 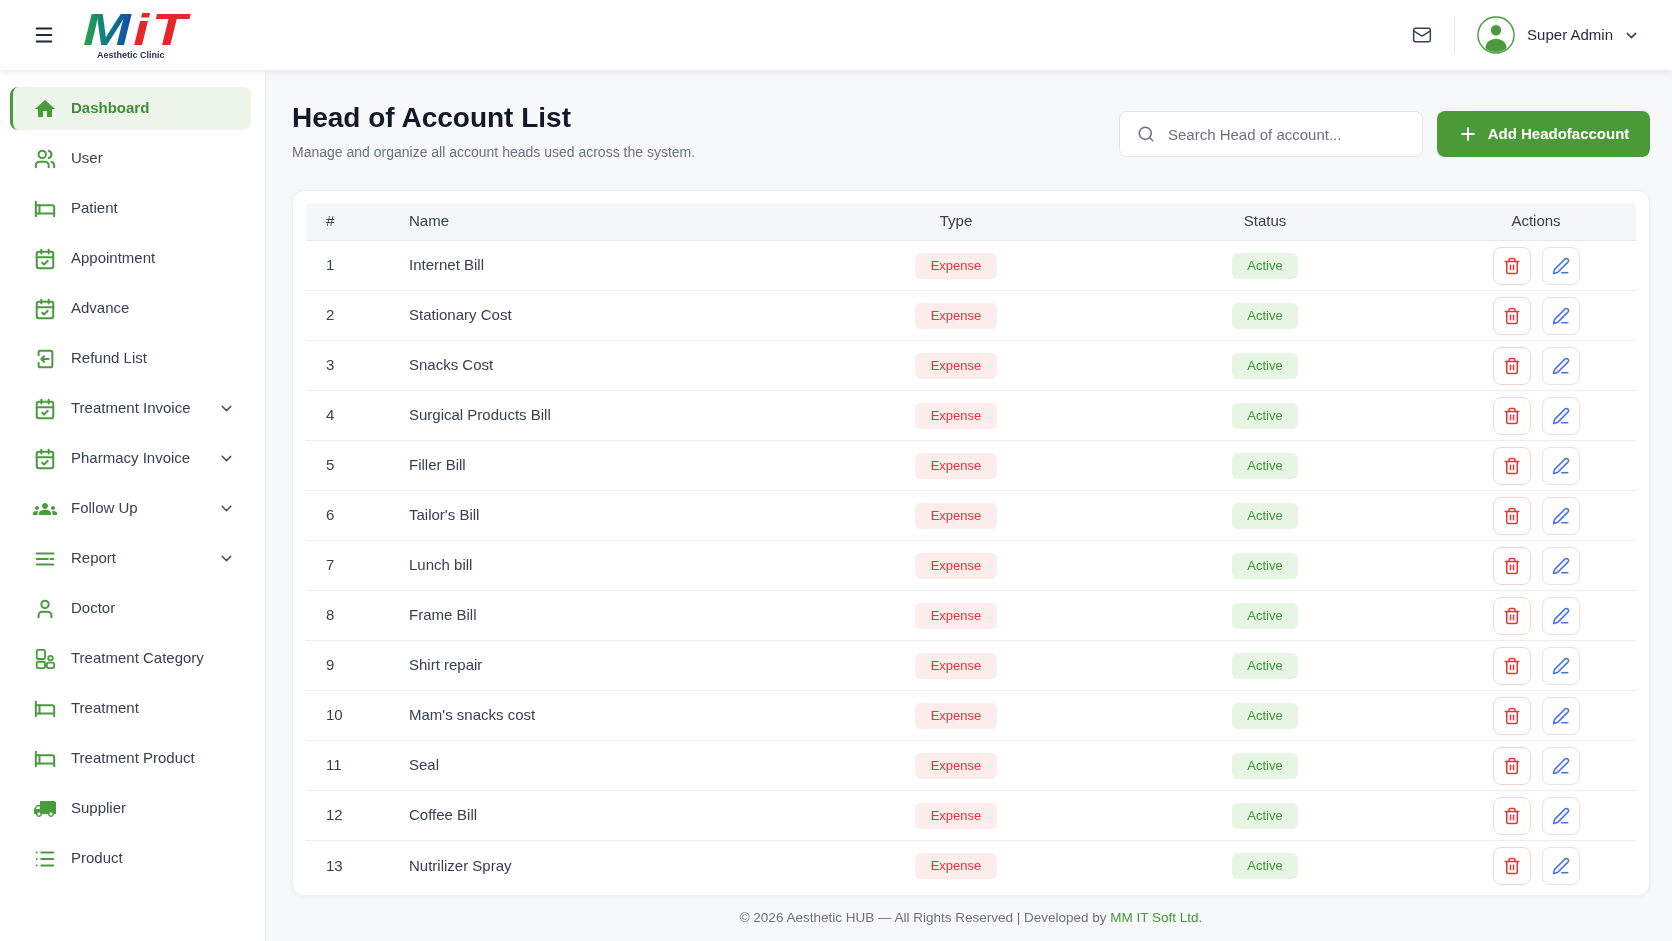 What do you see at coordinates (130, 158) in the screenshot?
I see `sidebar-item: User` at bounding box center [130, 158].